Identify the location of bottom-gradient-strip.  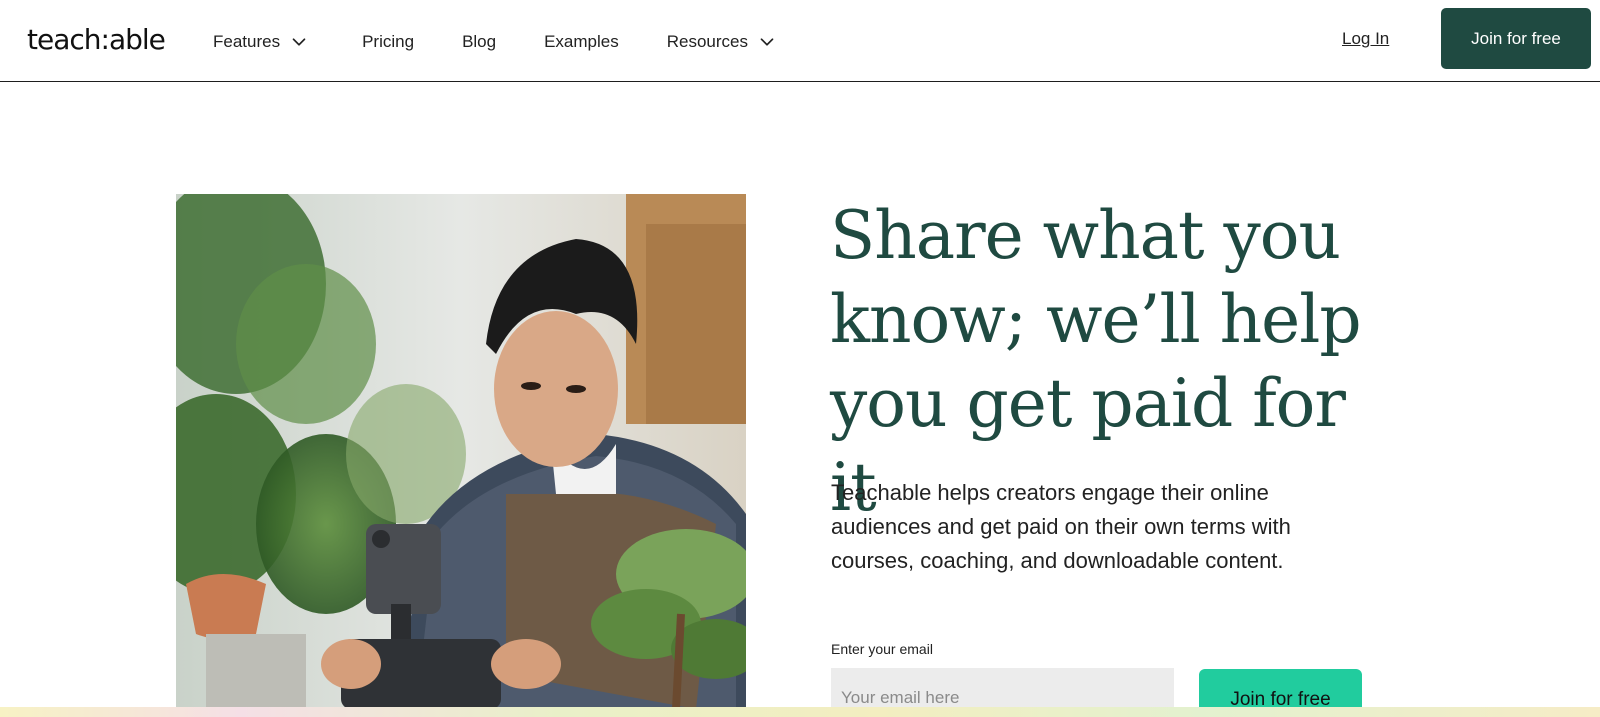
(800, 712).